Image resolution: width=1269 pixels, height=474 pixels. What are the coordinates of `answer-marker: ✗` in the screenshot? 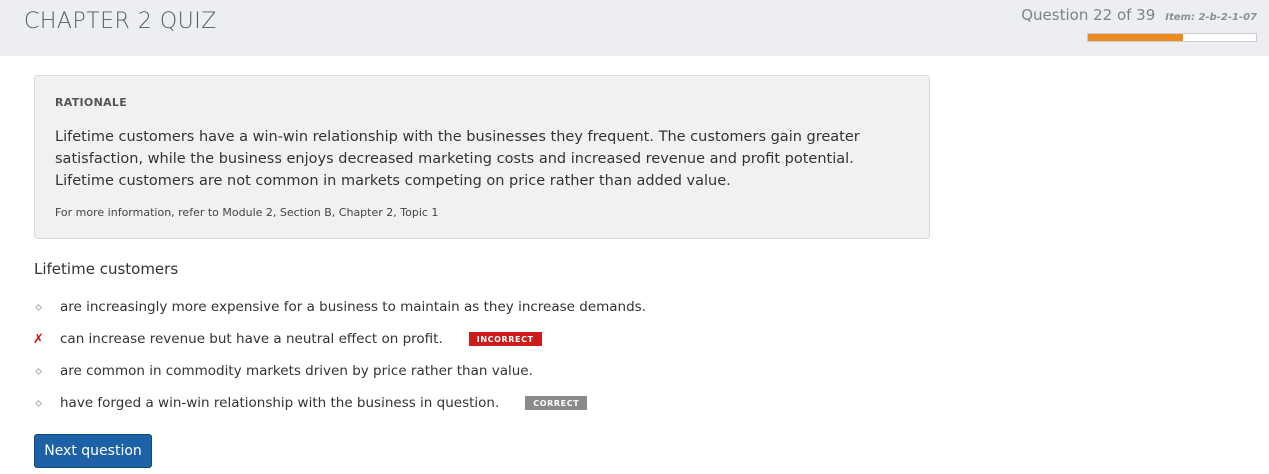 It's located at (46, 339).